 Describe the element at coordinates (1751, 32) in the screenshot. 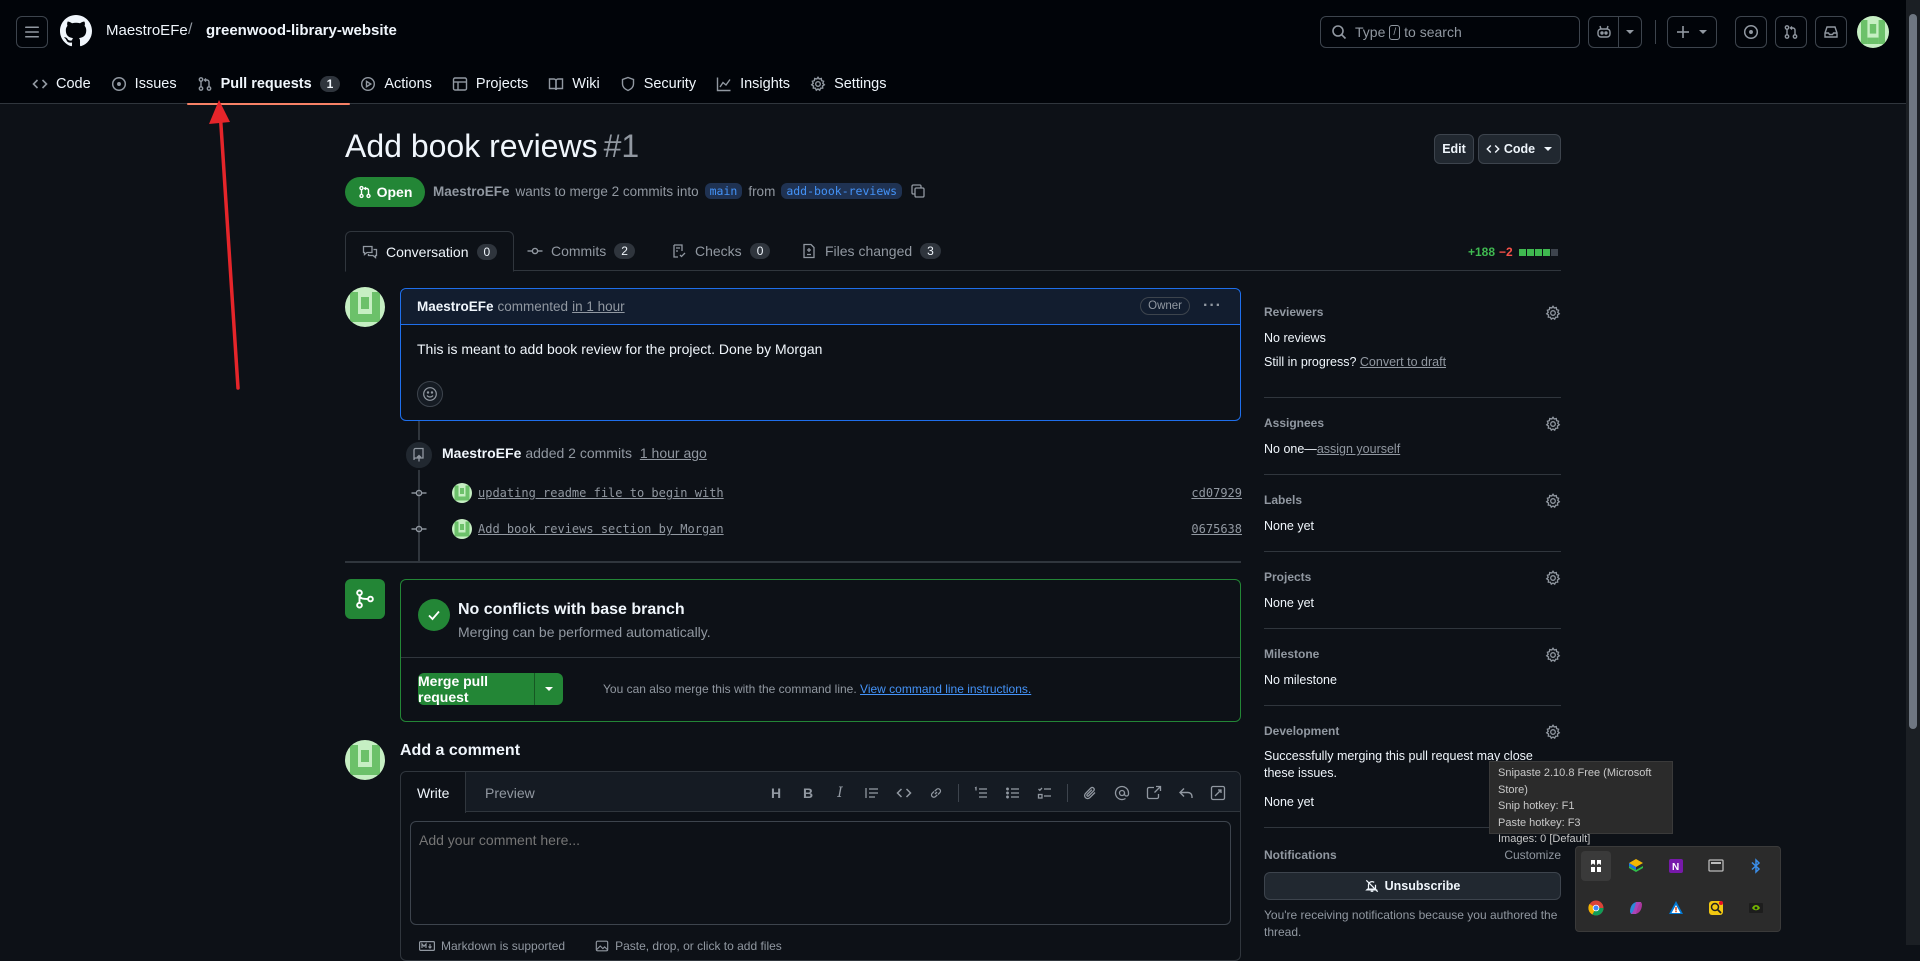

I see `issues-button` at that location.